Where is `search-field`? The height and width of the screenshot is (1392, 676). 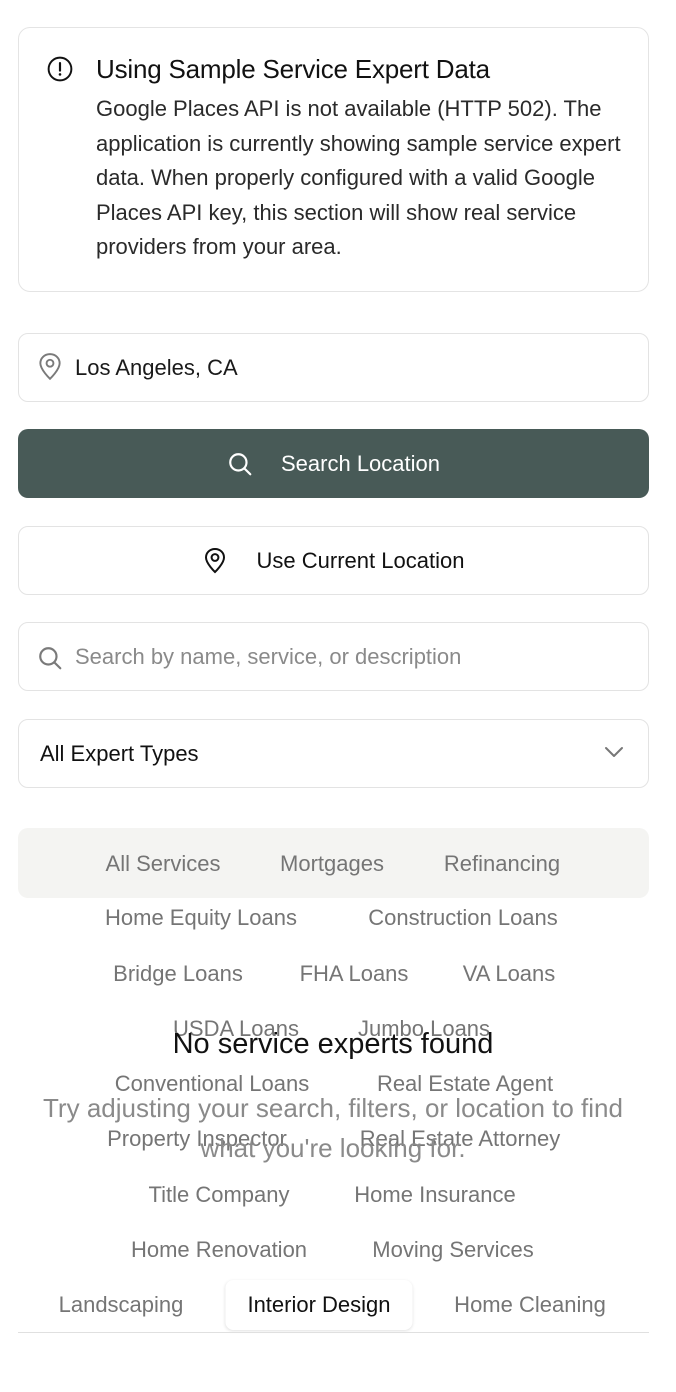 search-field is located at coordinates (333, 656).